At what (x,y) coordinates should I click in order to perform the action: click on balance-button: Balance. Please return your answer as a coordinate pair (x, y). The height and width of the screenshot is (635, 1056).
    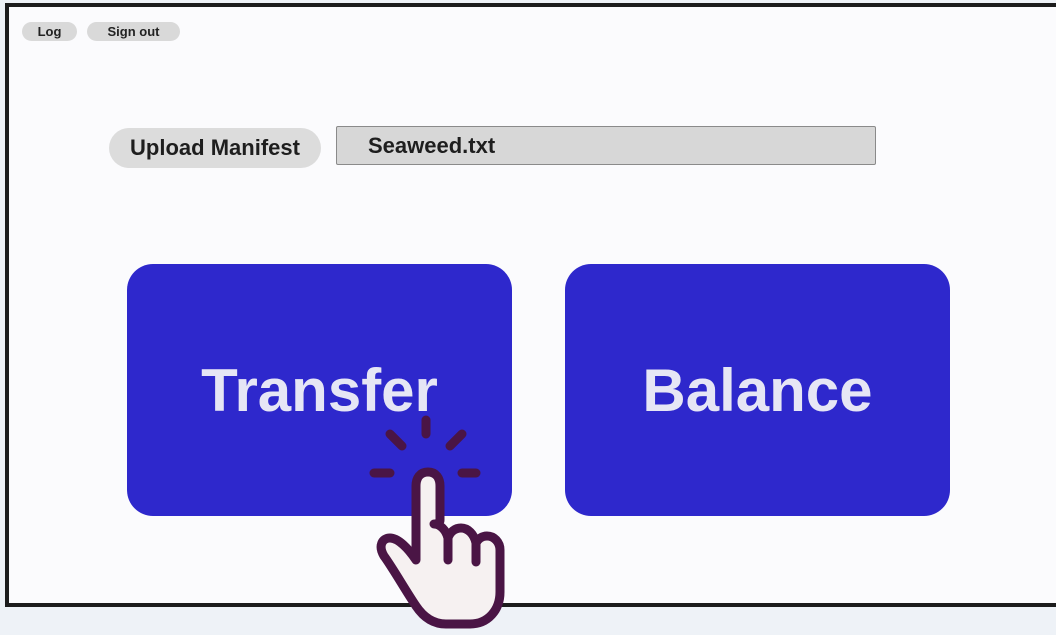
    Looking at the image, I should click on (757, 390).